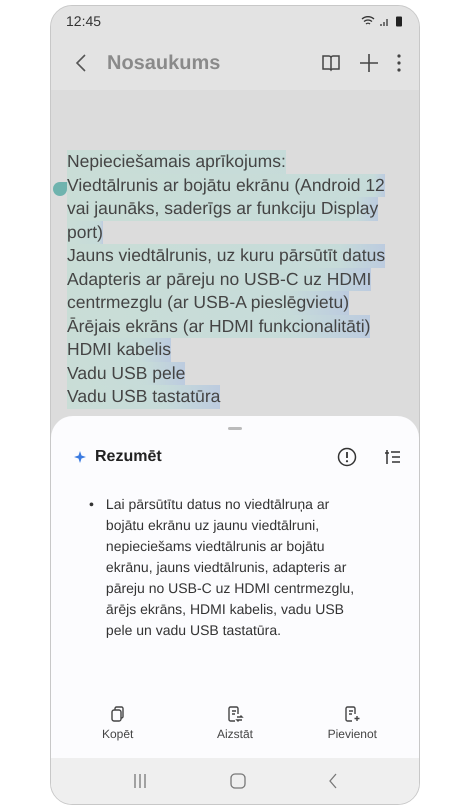 The height and width of the screenshot is (810, 470). I want to click on document-add-icon, so click(352, 714).